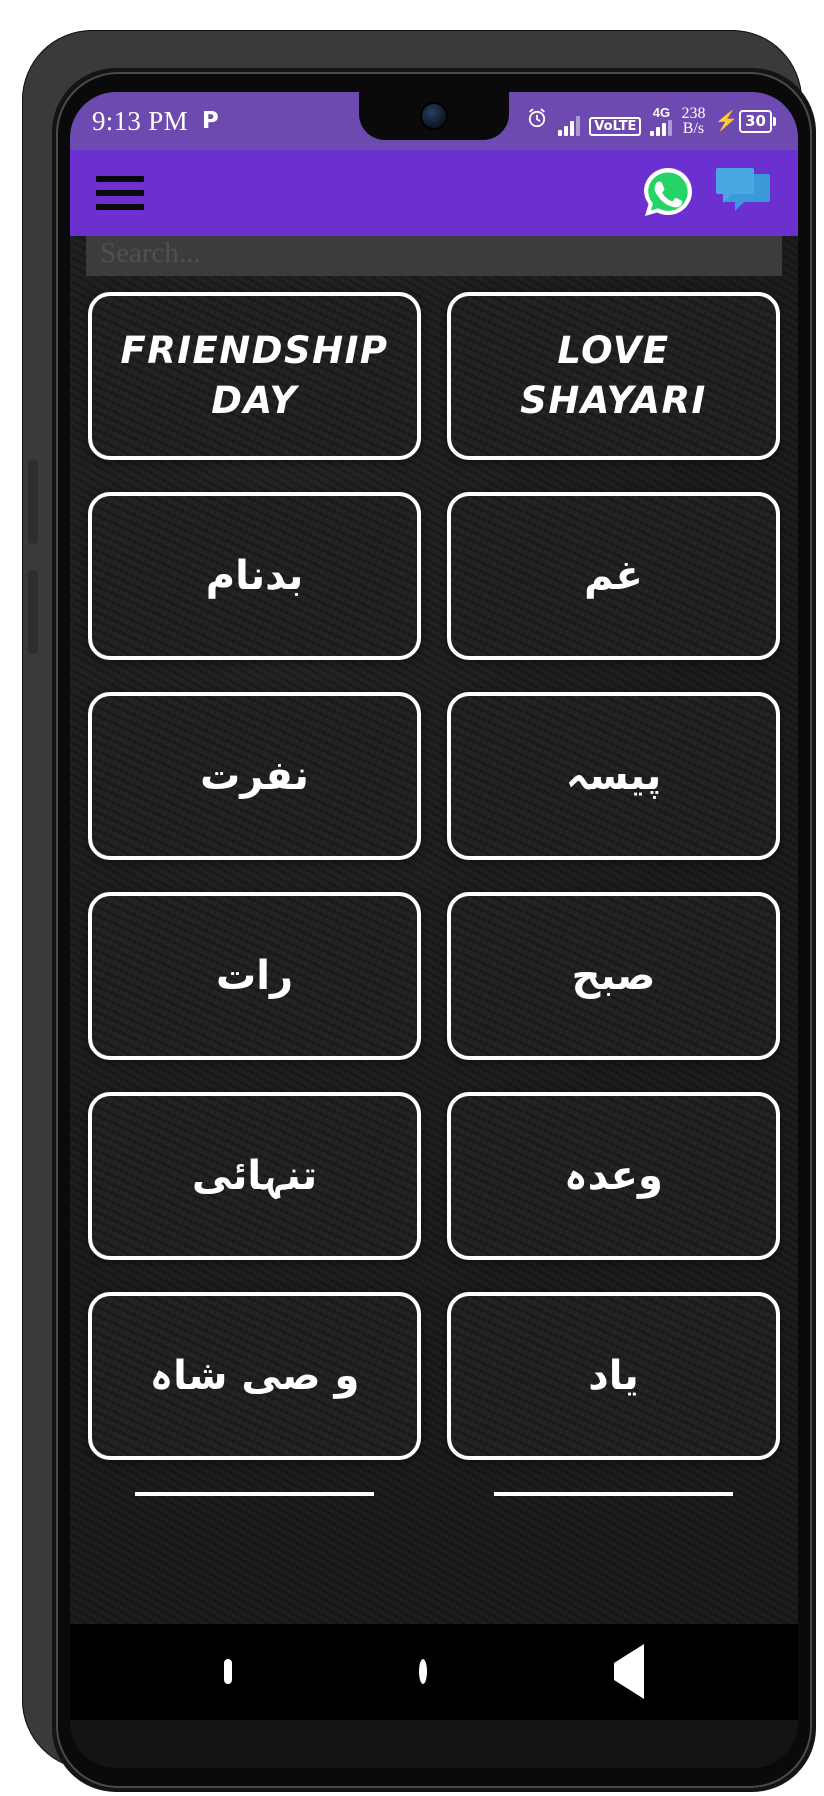  Describe the element at coordinates (254, 1176) in the screenshot. I see `category-tile: تنہائی` at that location.